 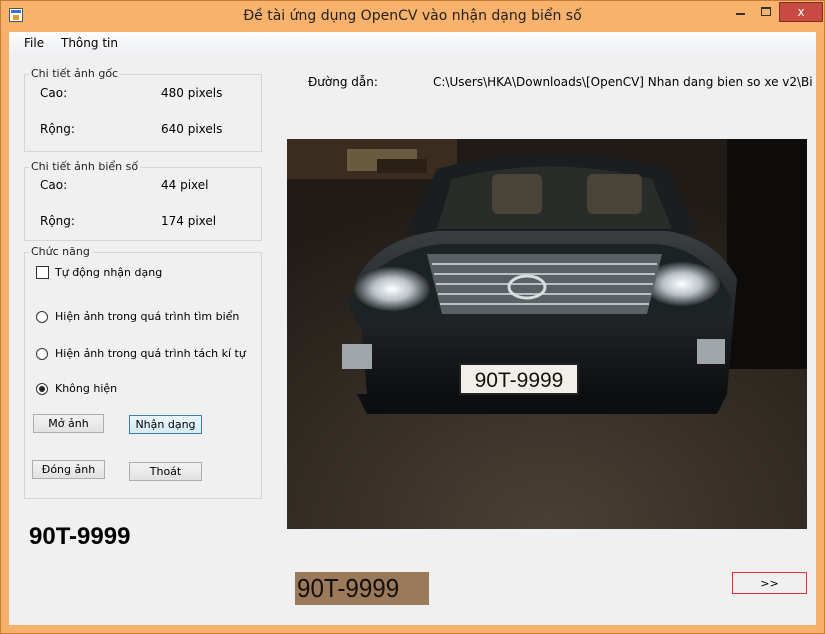 I want to click on plate-height-value: 44 pixel, so click(x=185, y=185).